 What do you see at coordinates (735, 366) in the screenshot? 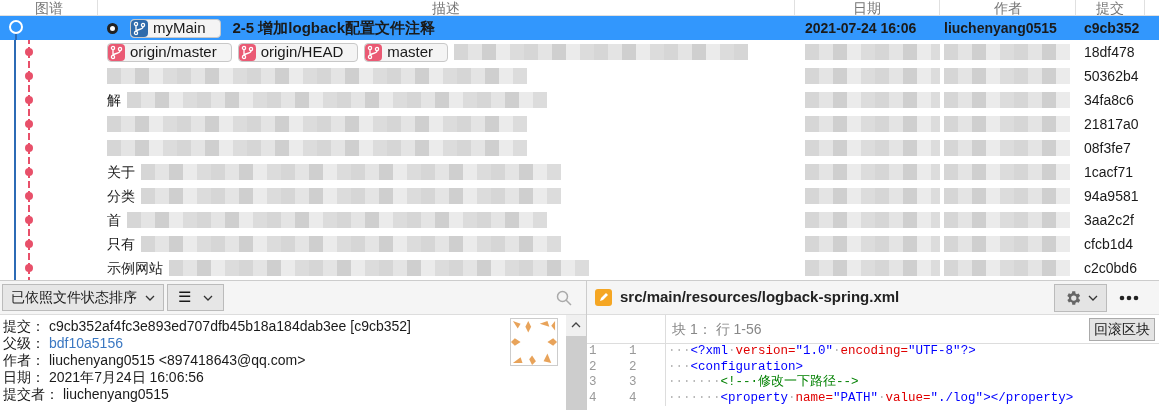
I see `code-line: ···<configuration>` at bounding box center [735, 366].